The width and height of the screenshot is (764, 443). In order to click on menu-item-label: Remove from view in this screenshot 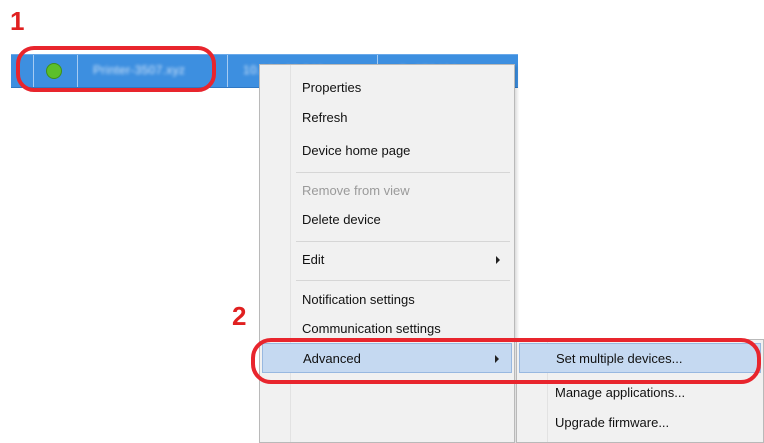, I will do `click(356, 190)`.